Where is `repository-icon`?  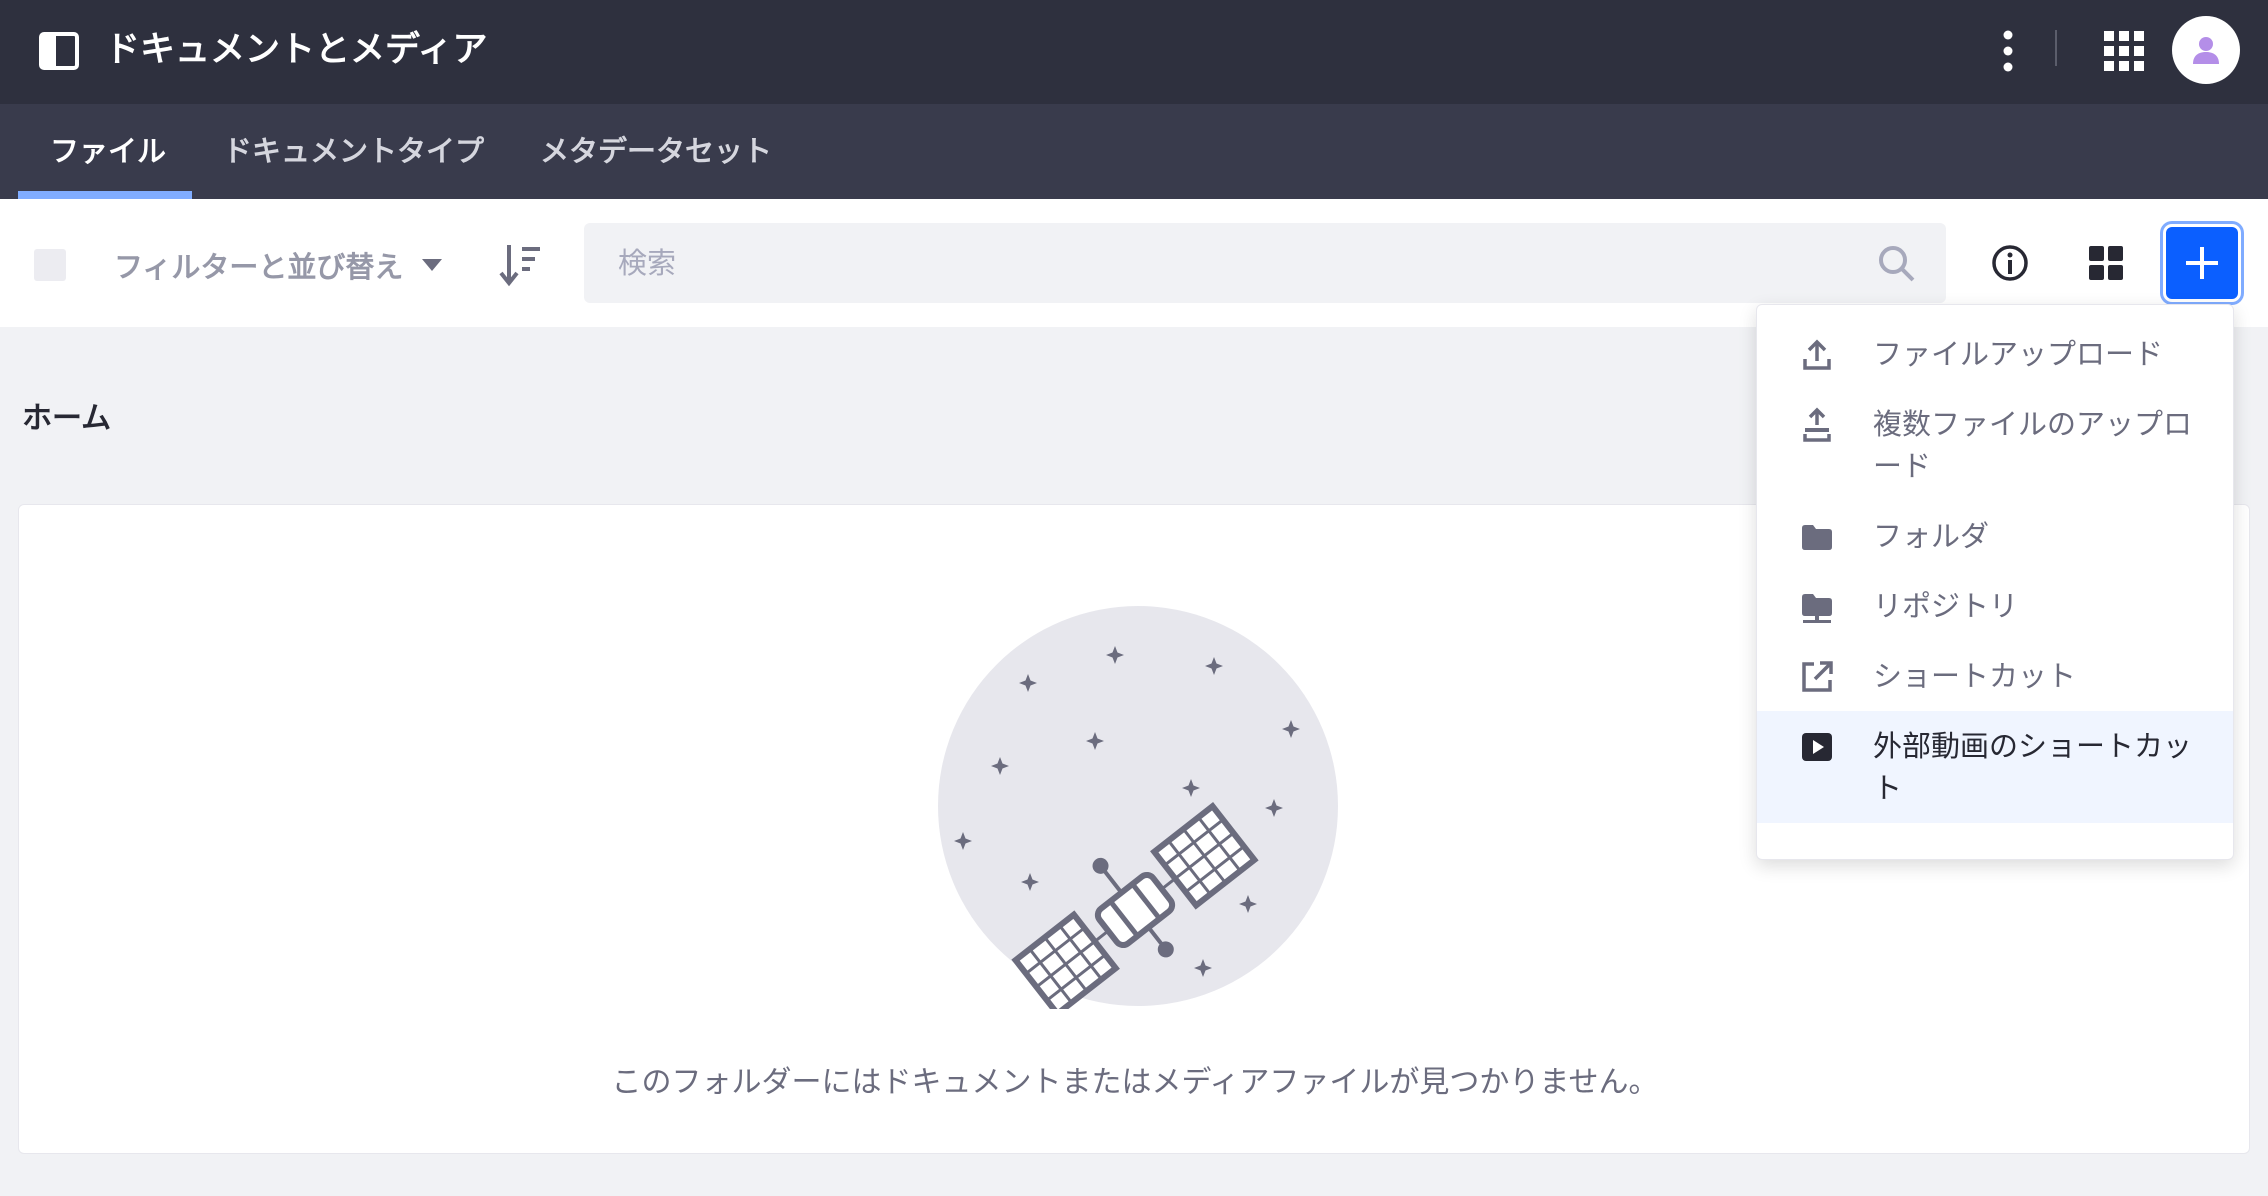
repository-icon is located at coordinates (1817, 608).